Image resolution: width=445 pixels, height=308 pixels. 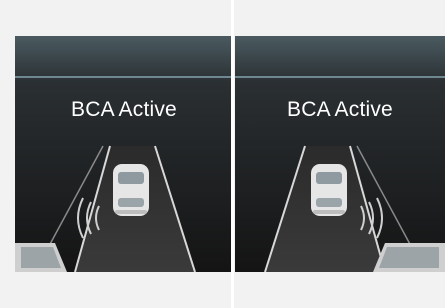 I want to click on status-text-right: BCA Active, so click(x=340, y=109).